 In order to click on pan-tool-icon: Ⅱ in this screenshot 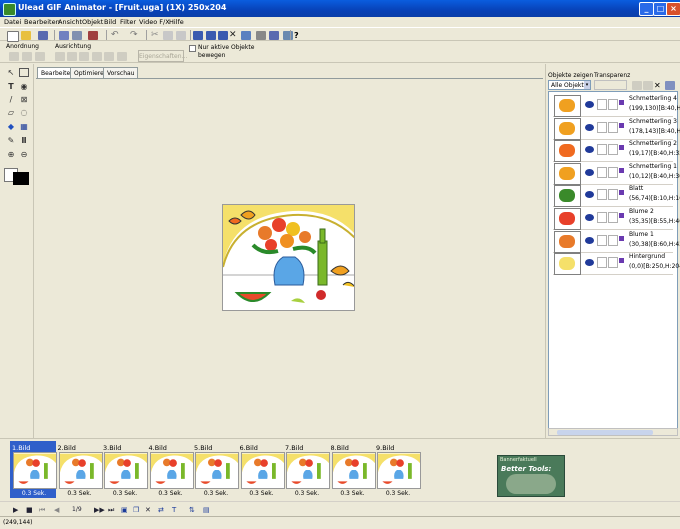, I will do `click(24, 141)`.